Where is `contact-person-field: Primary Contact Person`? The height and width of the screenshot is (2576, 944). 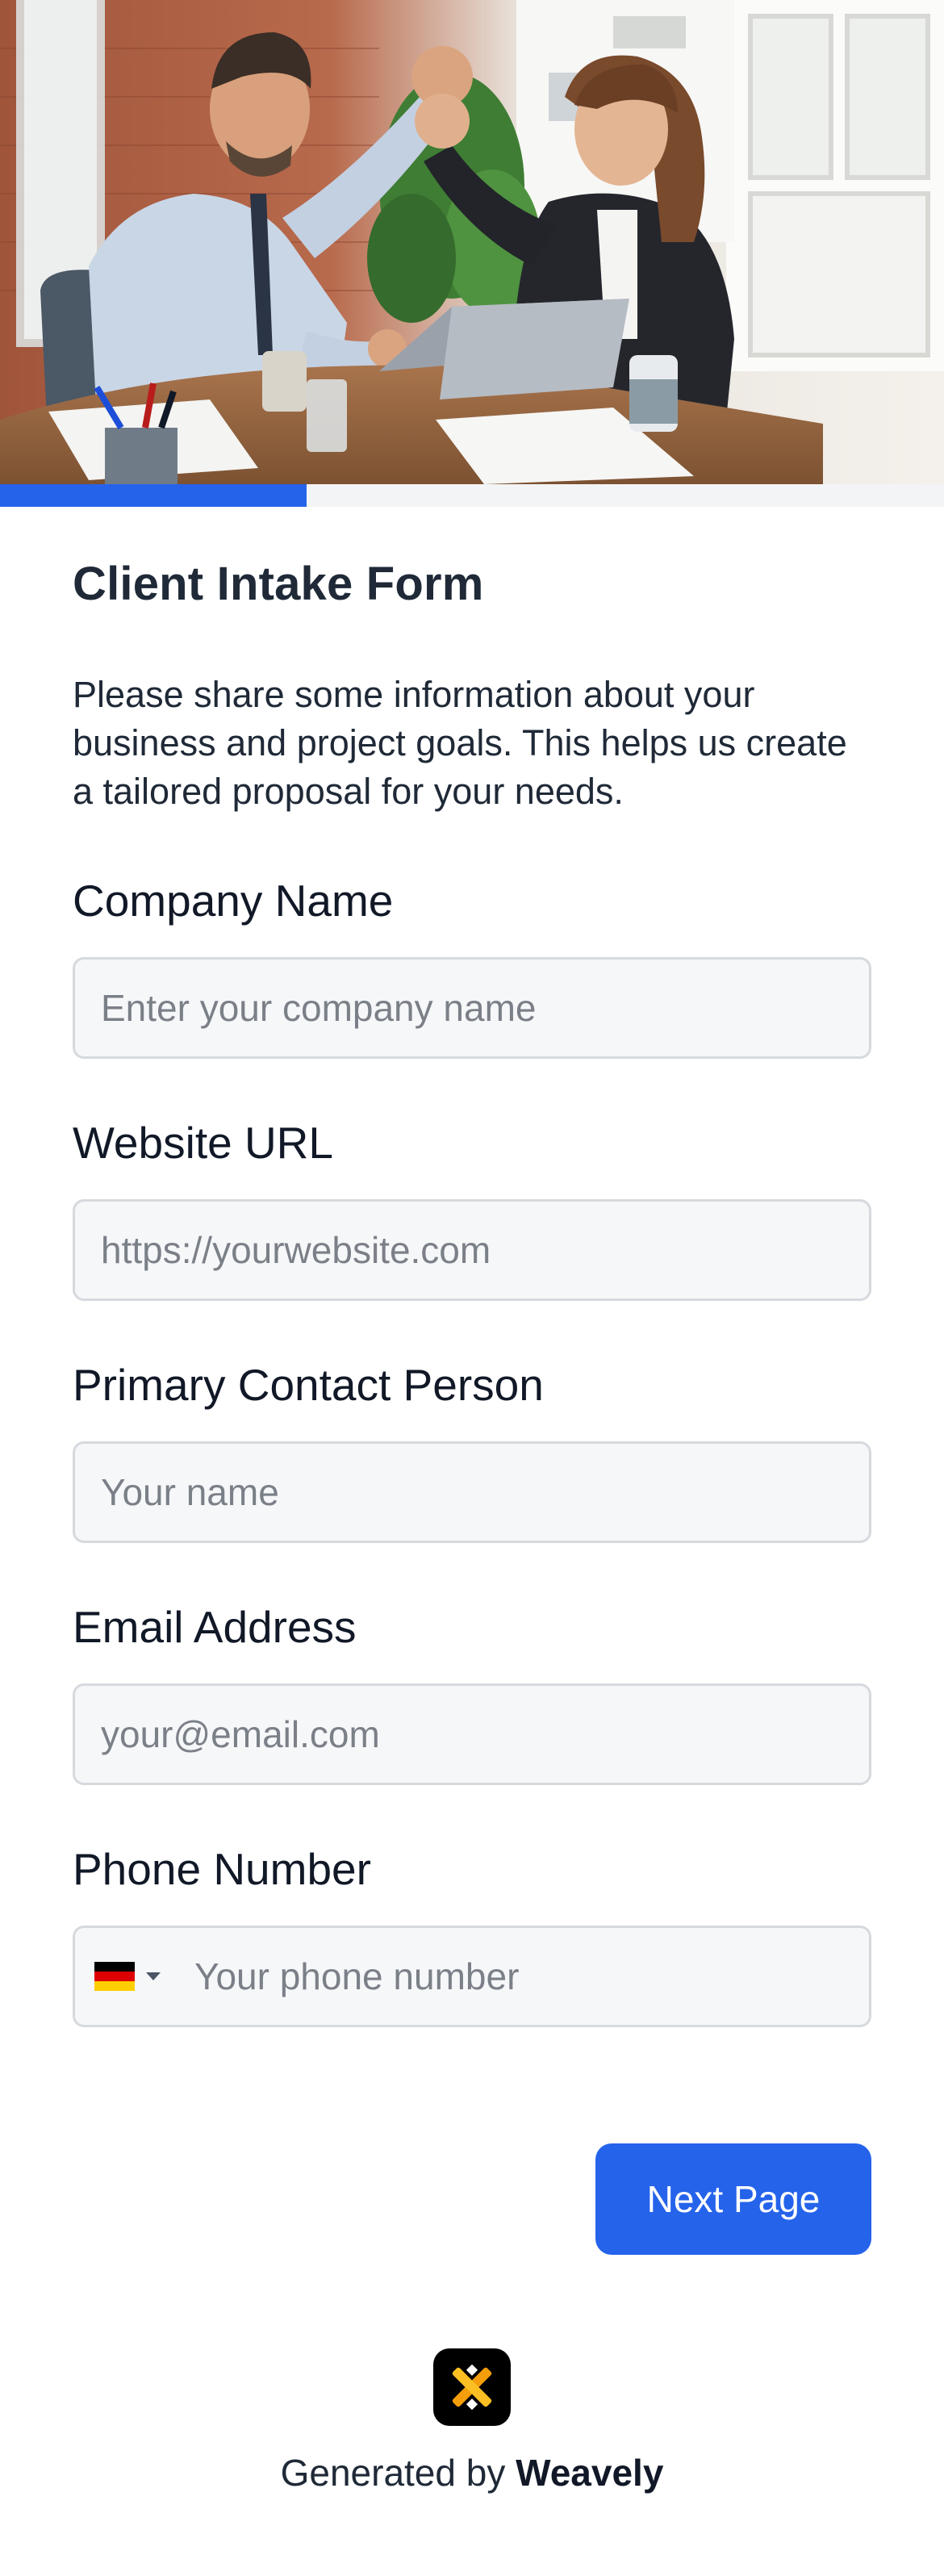
contact-person-field: Primary Contact Person is located at coordinates (472, 1451).